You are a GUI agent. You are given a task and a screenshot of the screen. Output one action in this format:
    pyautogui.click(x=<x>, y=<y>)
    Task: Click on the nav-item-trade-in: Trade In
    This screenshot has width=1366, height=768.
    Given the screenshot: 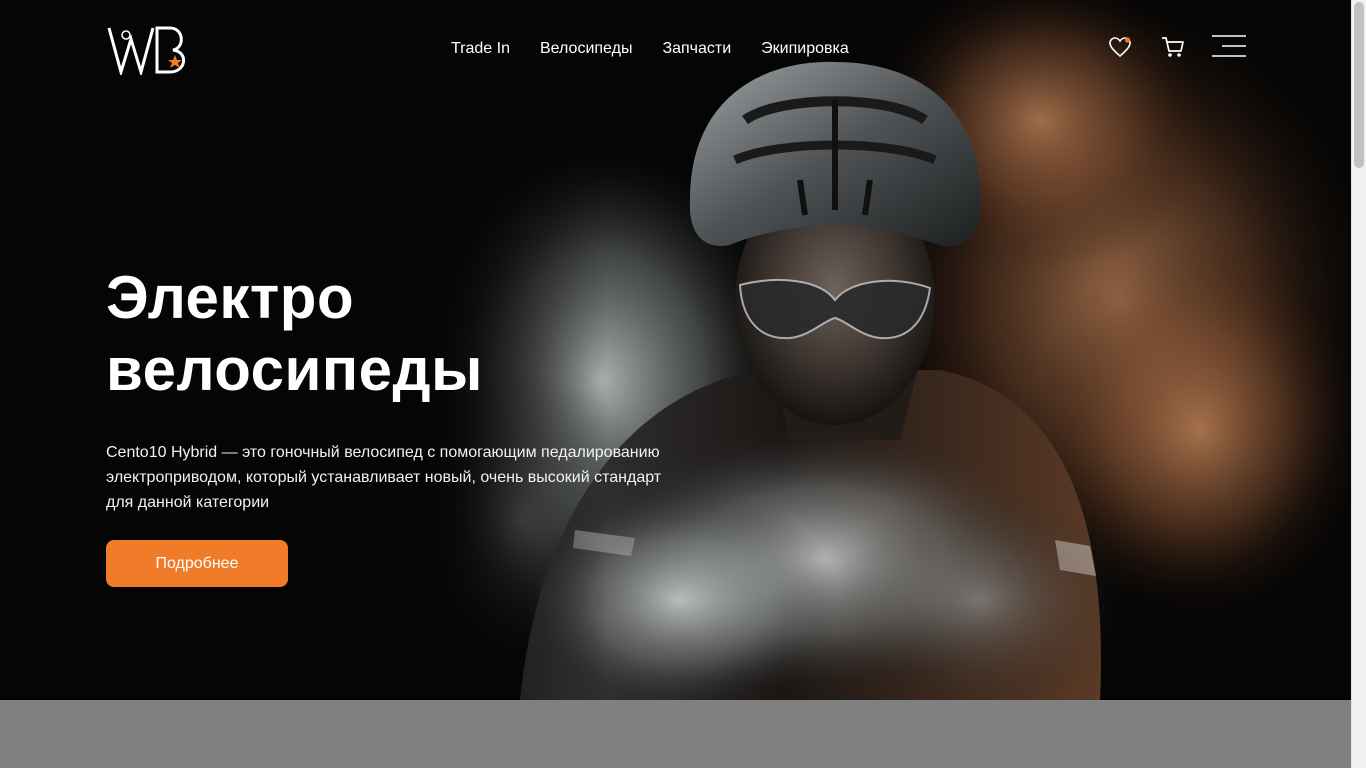 What is the action you would take?
    pyautogui.click(x=480, y=49)
    